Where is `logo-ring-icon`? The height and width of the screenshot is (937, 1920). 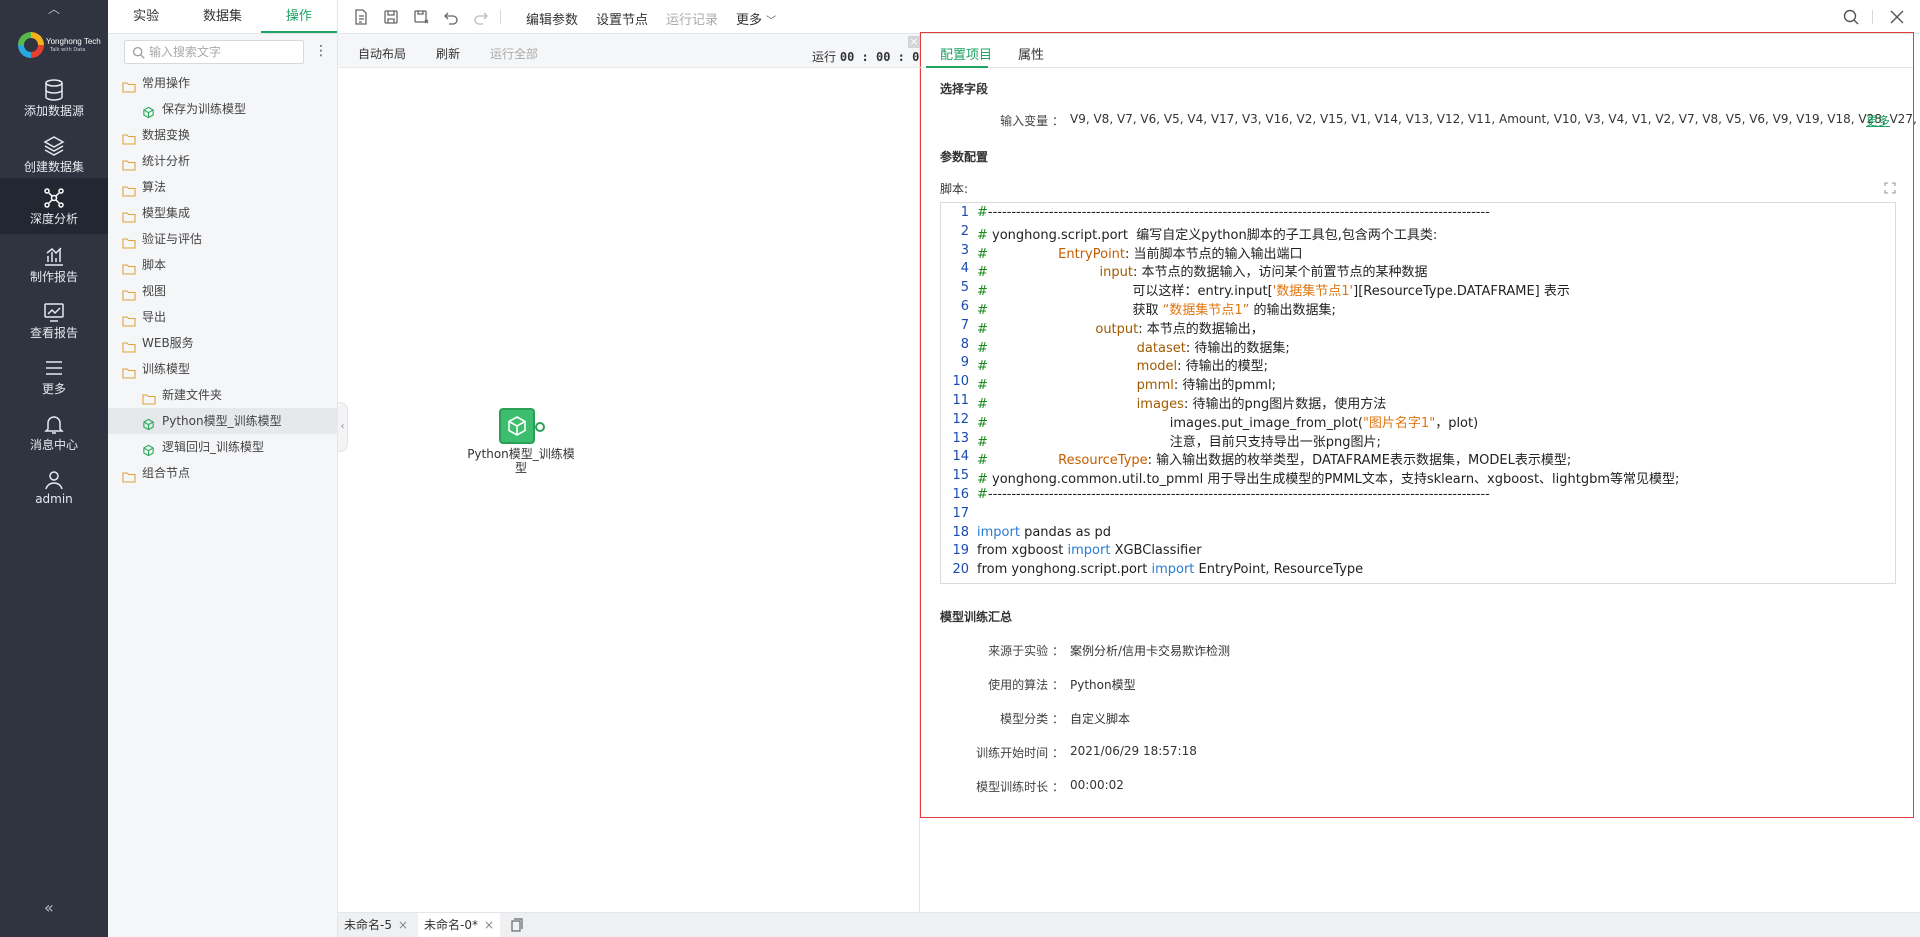
logo-ring-icon is located at coordinates (31, 45).